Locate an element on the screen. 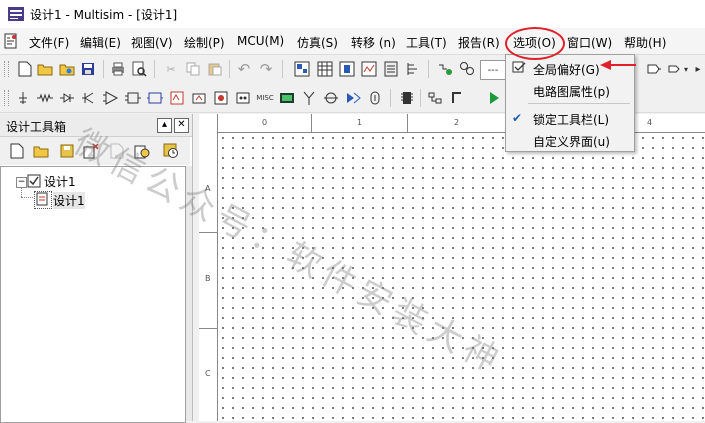 This screenshot has height=423, width=705. power-component-icon is located at coordinates (221, 98).